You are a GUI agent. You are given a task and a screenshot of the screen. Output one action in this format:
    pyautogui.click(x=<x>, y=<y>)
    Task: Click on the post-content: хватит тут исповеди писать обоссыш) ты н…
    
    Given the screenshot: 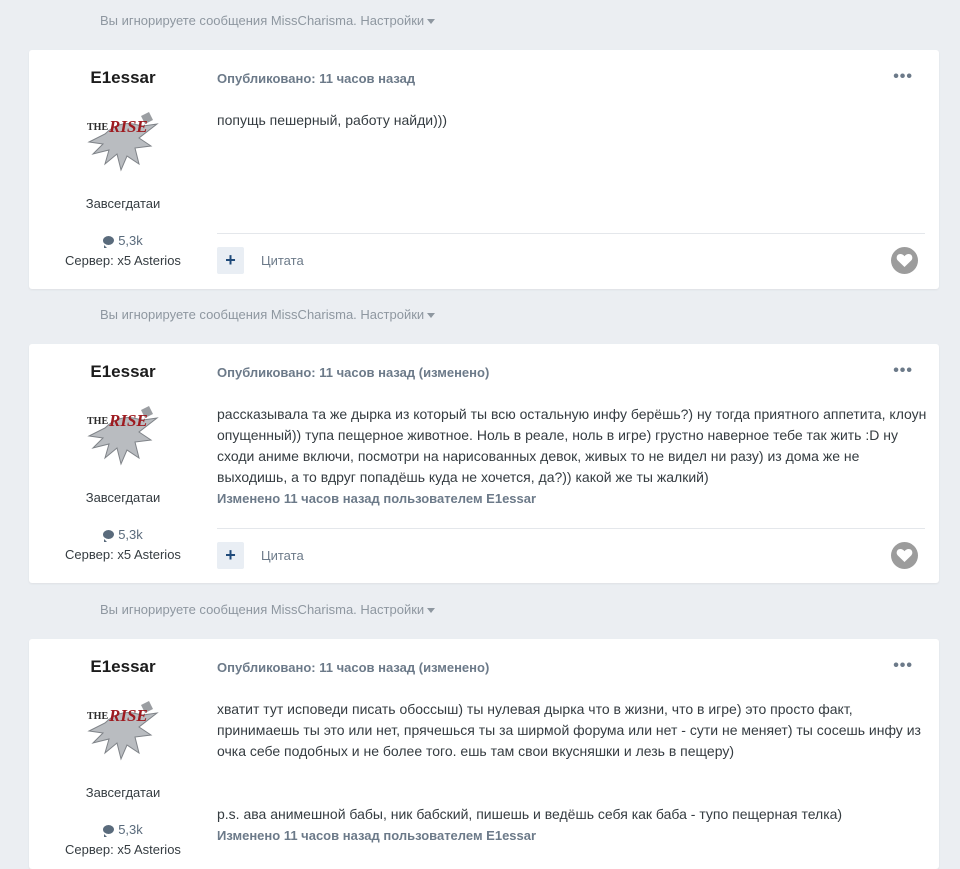 What is the action you would take?
    pyautogui.click(x=572, y=772)
    